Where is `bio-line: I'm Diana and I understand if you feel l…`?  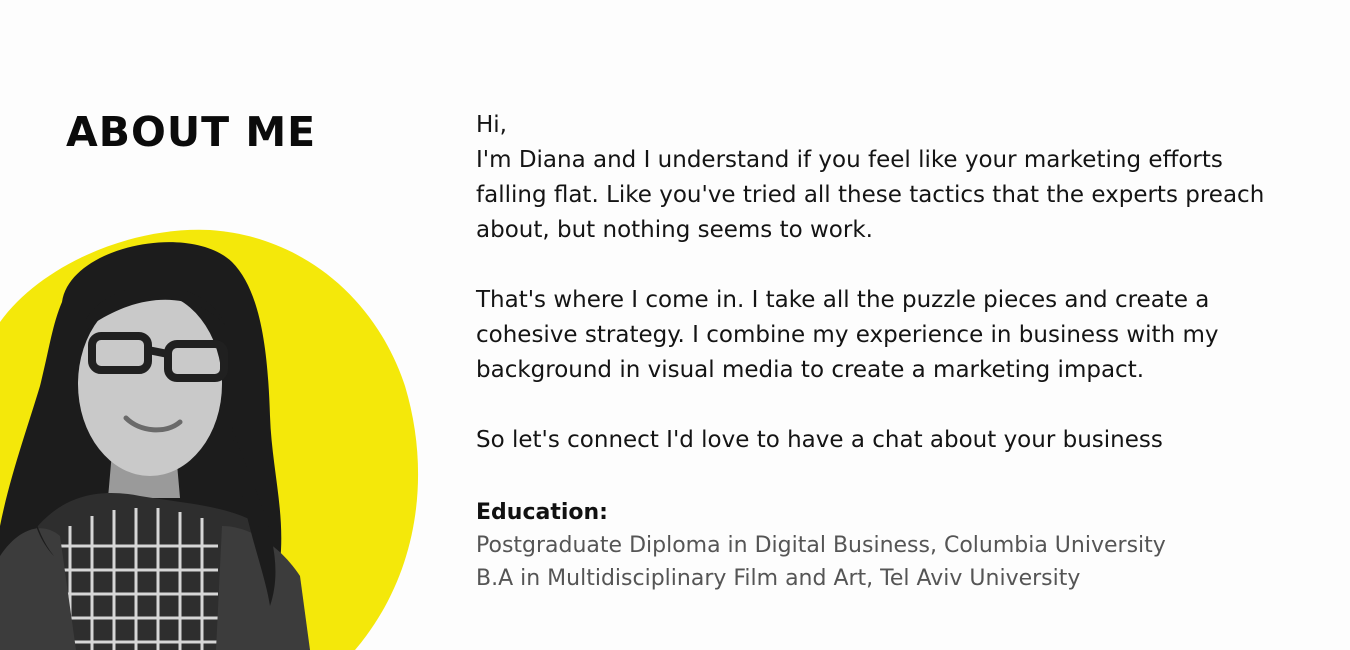 bio-line: I'm Diana and I understand if you feel l… is located at coordinates (849, 160).